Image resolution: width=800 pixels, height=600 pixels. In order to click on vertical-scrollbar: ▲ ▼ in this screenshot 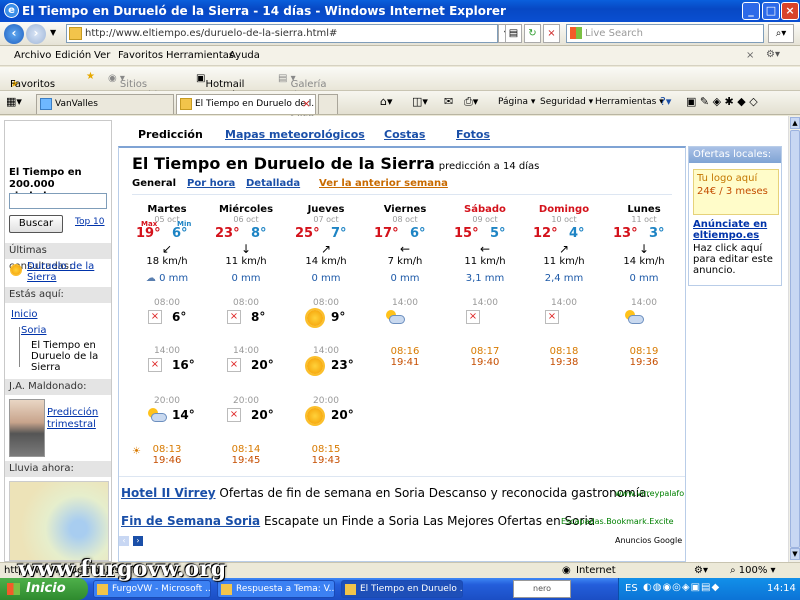, I will do `click(794, 339)`.